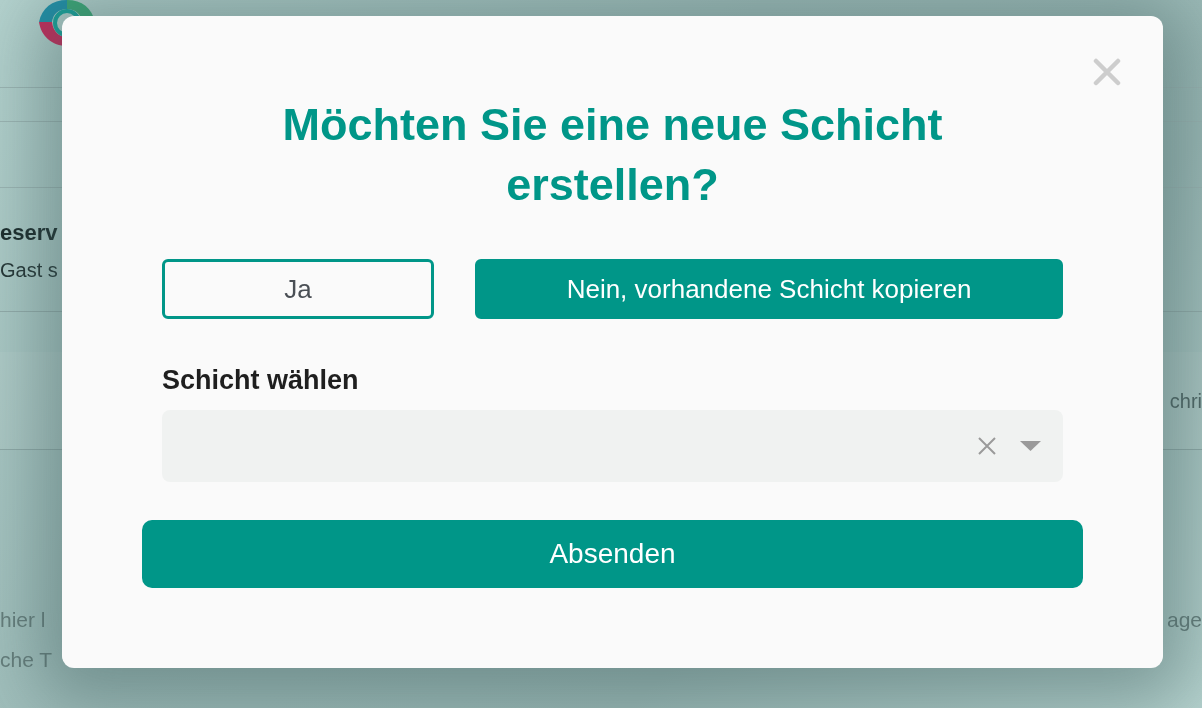 This screenshot has width=1202, height=708. Describe the element at coordinates (612, 155) in the screenshot. I see `dialog-title: Möchten Sie eine neue Schicht erstellen?` at that location.